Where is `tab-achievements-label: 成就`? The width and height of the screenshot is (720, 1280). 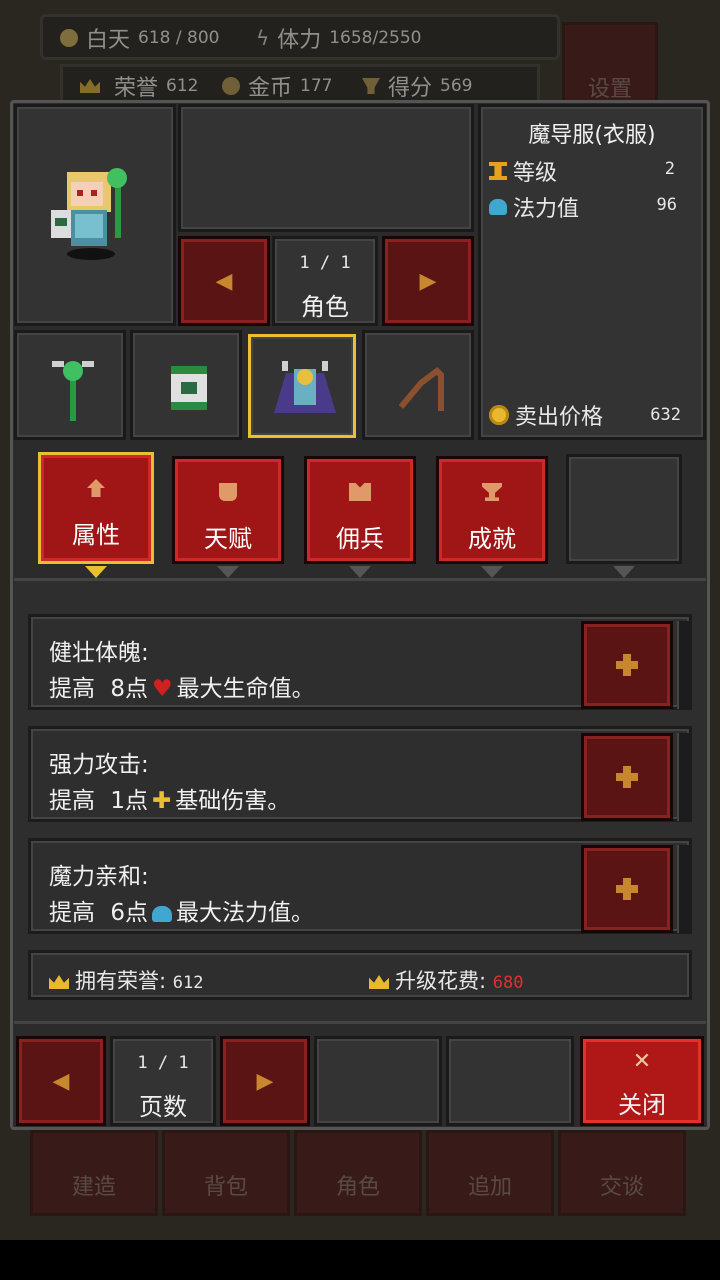 tab-achievements-label: 成就 is located at coordinates (492, 539).